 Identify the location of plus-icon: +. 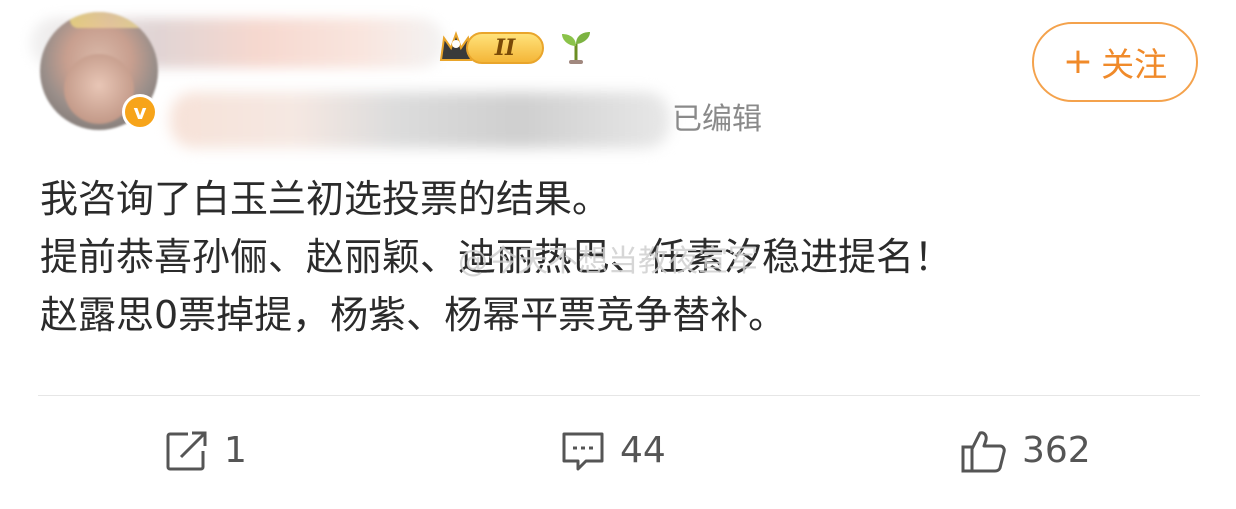
(1078, 61).